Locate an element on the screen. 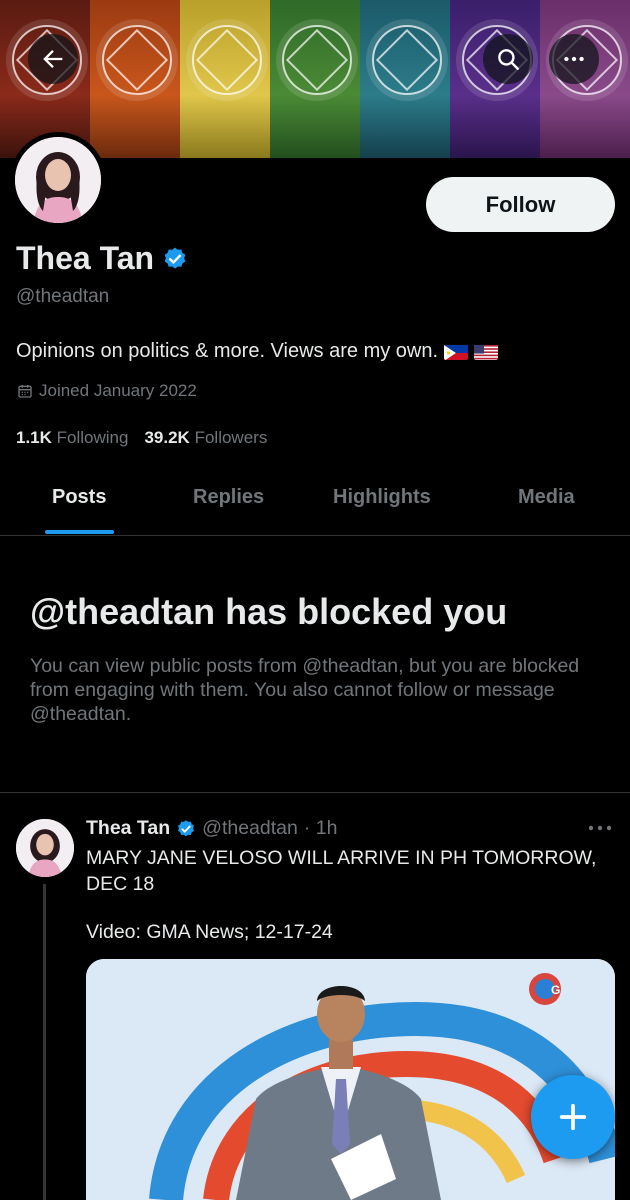 The image size is (630, 1200). following-link: 1.1K Following is located at coordinates (72, 438).